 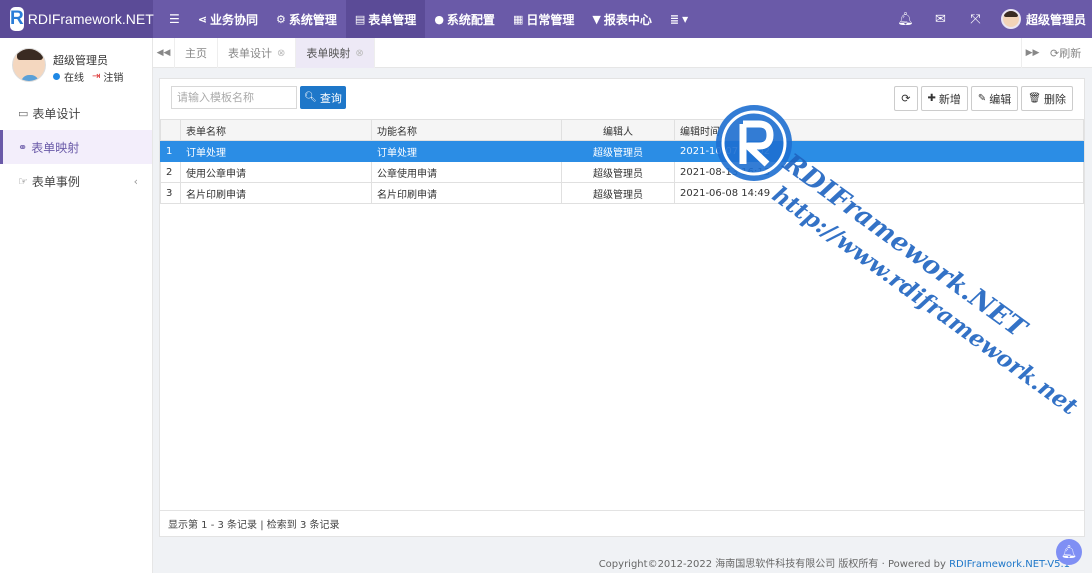 What do you see at coordinates (90, 19) in the screenshot?
I see `brand-name: RDIFramework.NET` at bounding box center [90, 19].